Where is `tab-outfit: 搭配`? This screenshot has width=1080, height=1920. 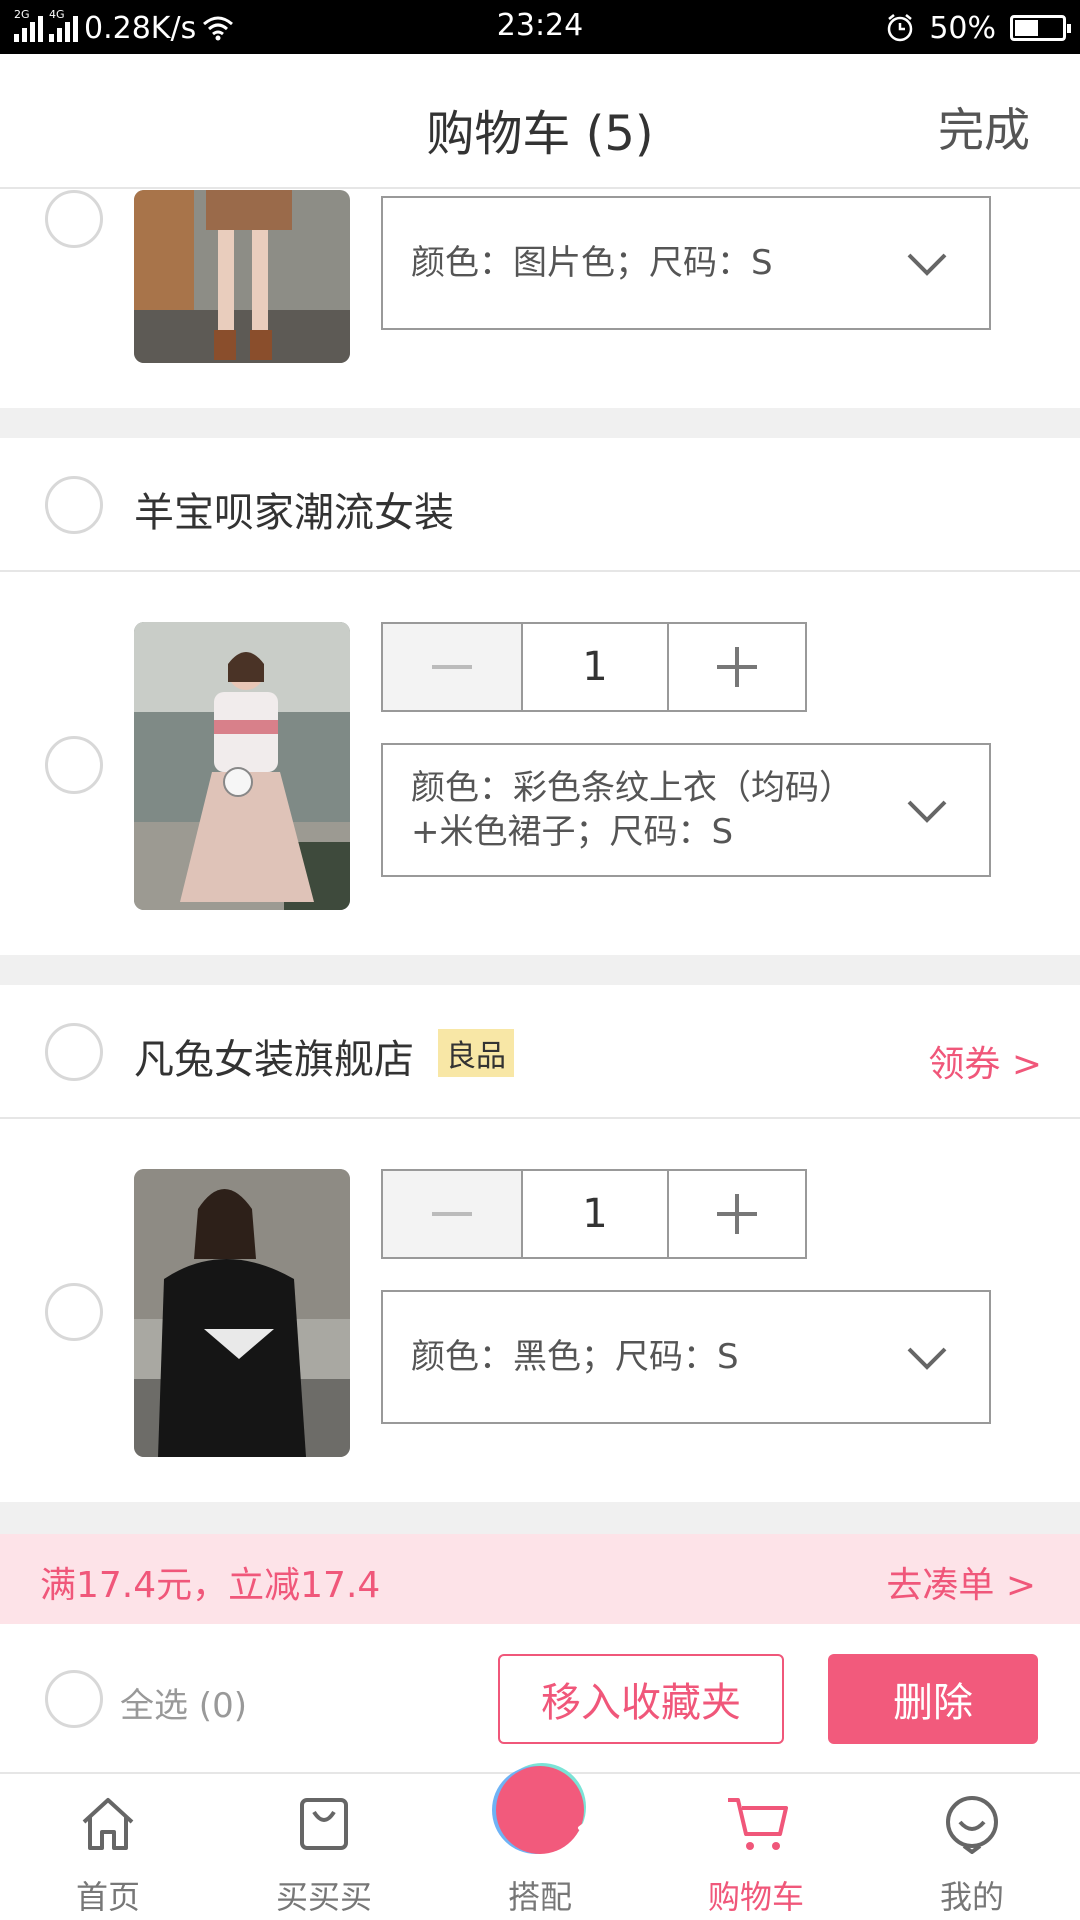 tab-outfit: 搭配 is located at coordinates (540, 1843).